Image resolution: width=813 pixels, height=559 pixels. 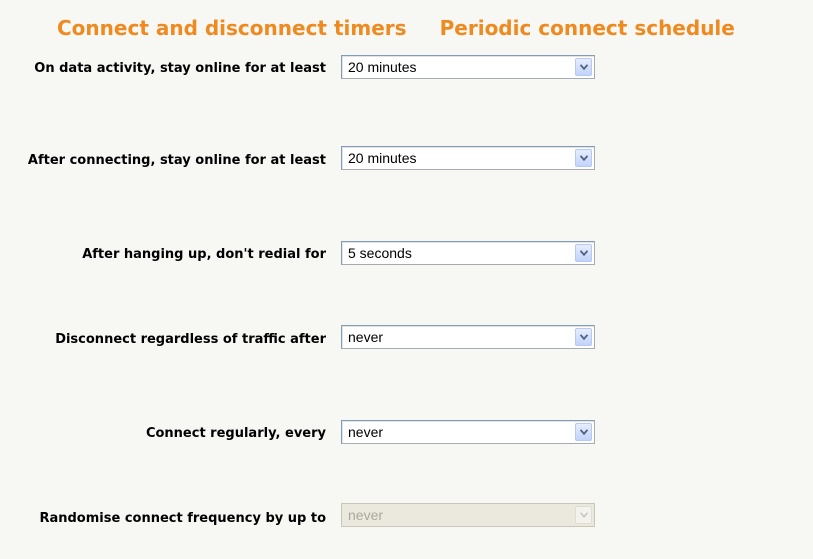 I want to click on select-no-redial: 5 seconds, so click(x=468, y=253).